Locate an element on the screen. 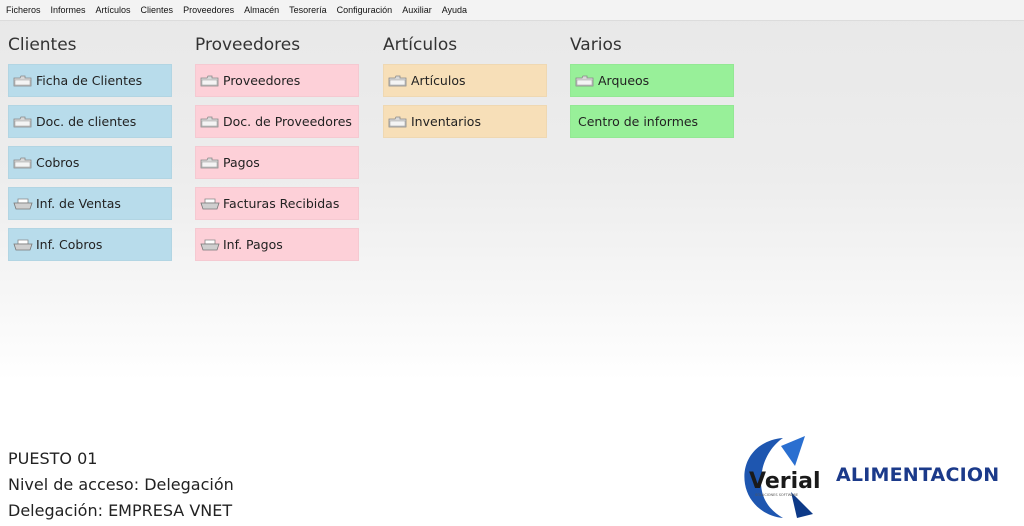  section-varios: Varios Arqueos Centro de informes is located at coordinates (652, 90).